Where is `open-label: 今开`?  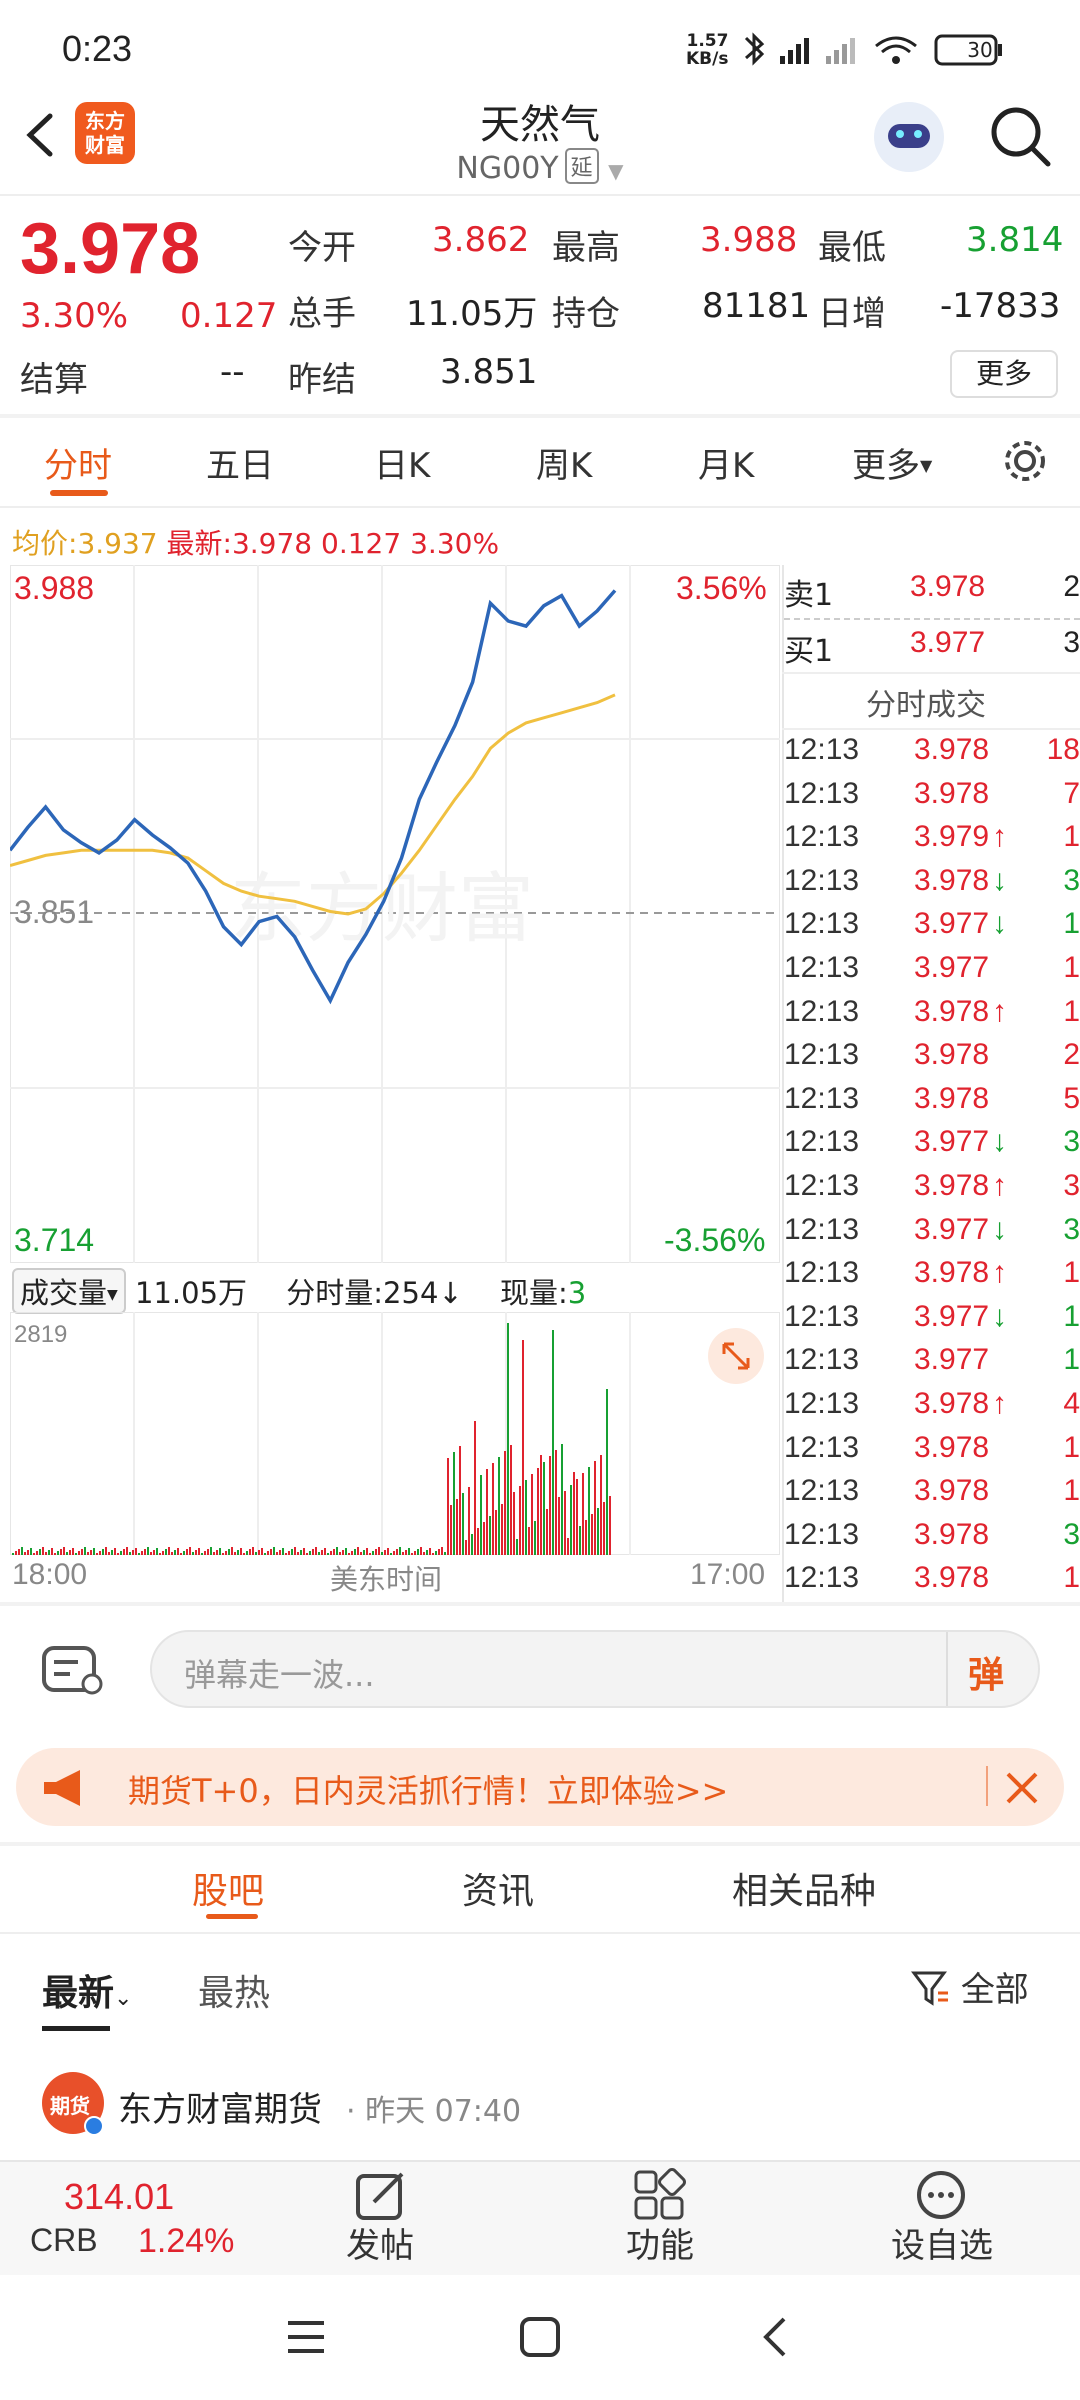
open-label: 今开 is located at coordinates (322, 248).